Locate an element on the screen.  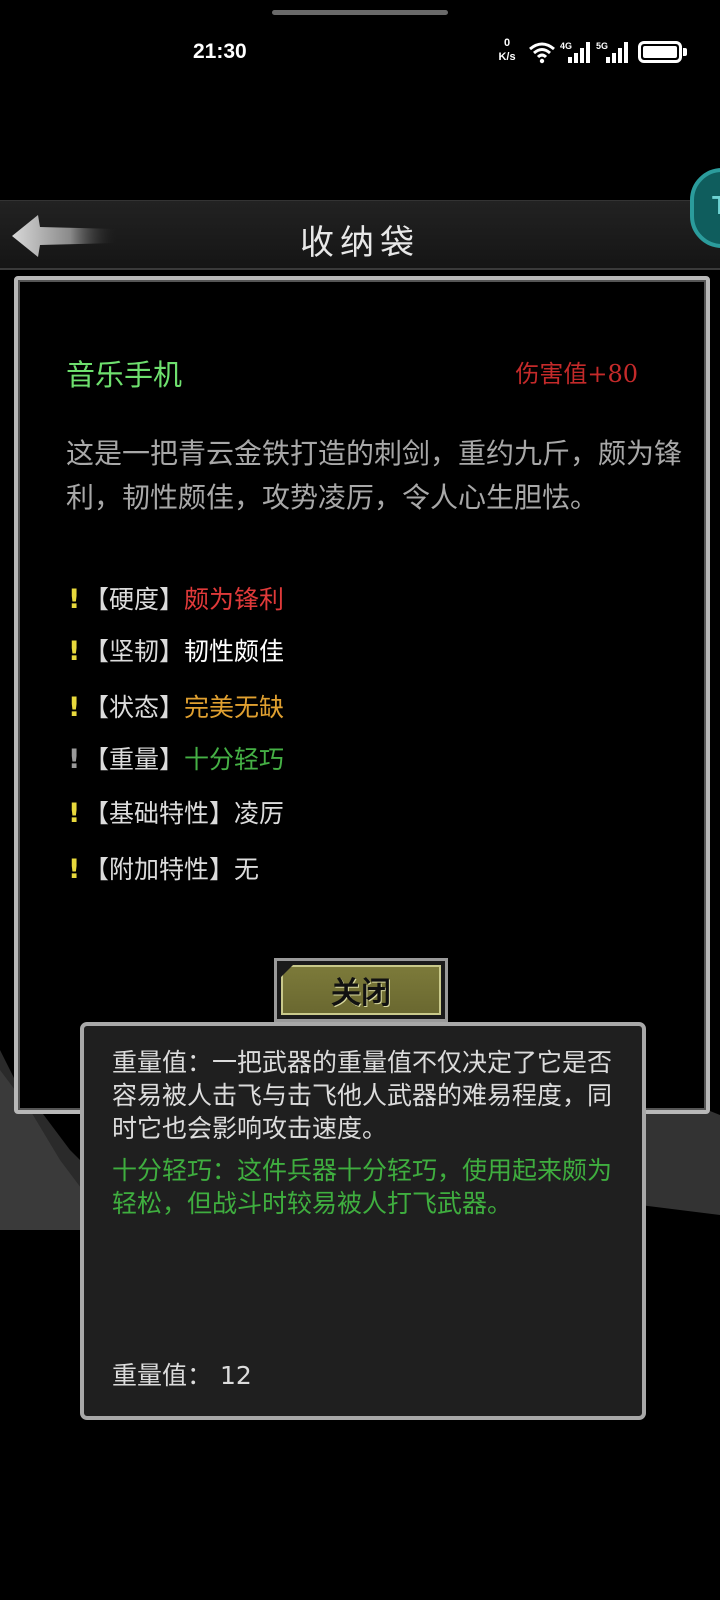
wifi-icon is located at coordinates (542, 53).